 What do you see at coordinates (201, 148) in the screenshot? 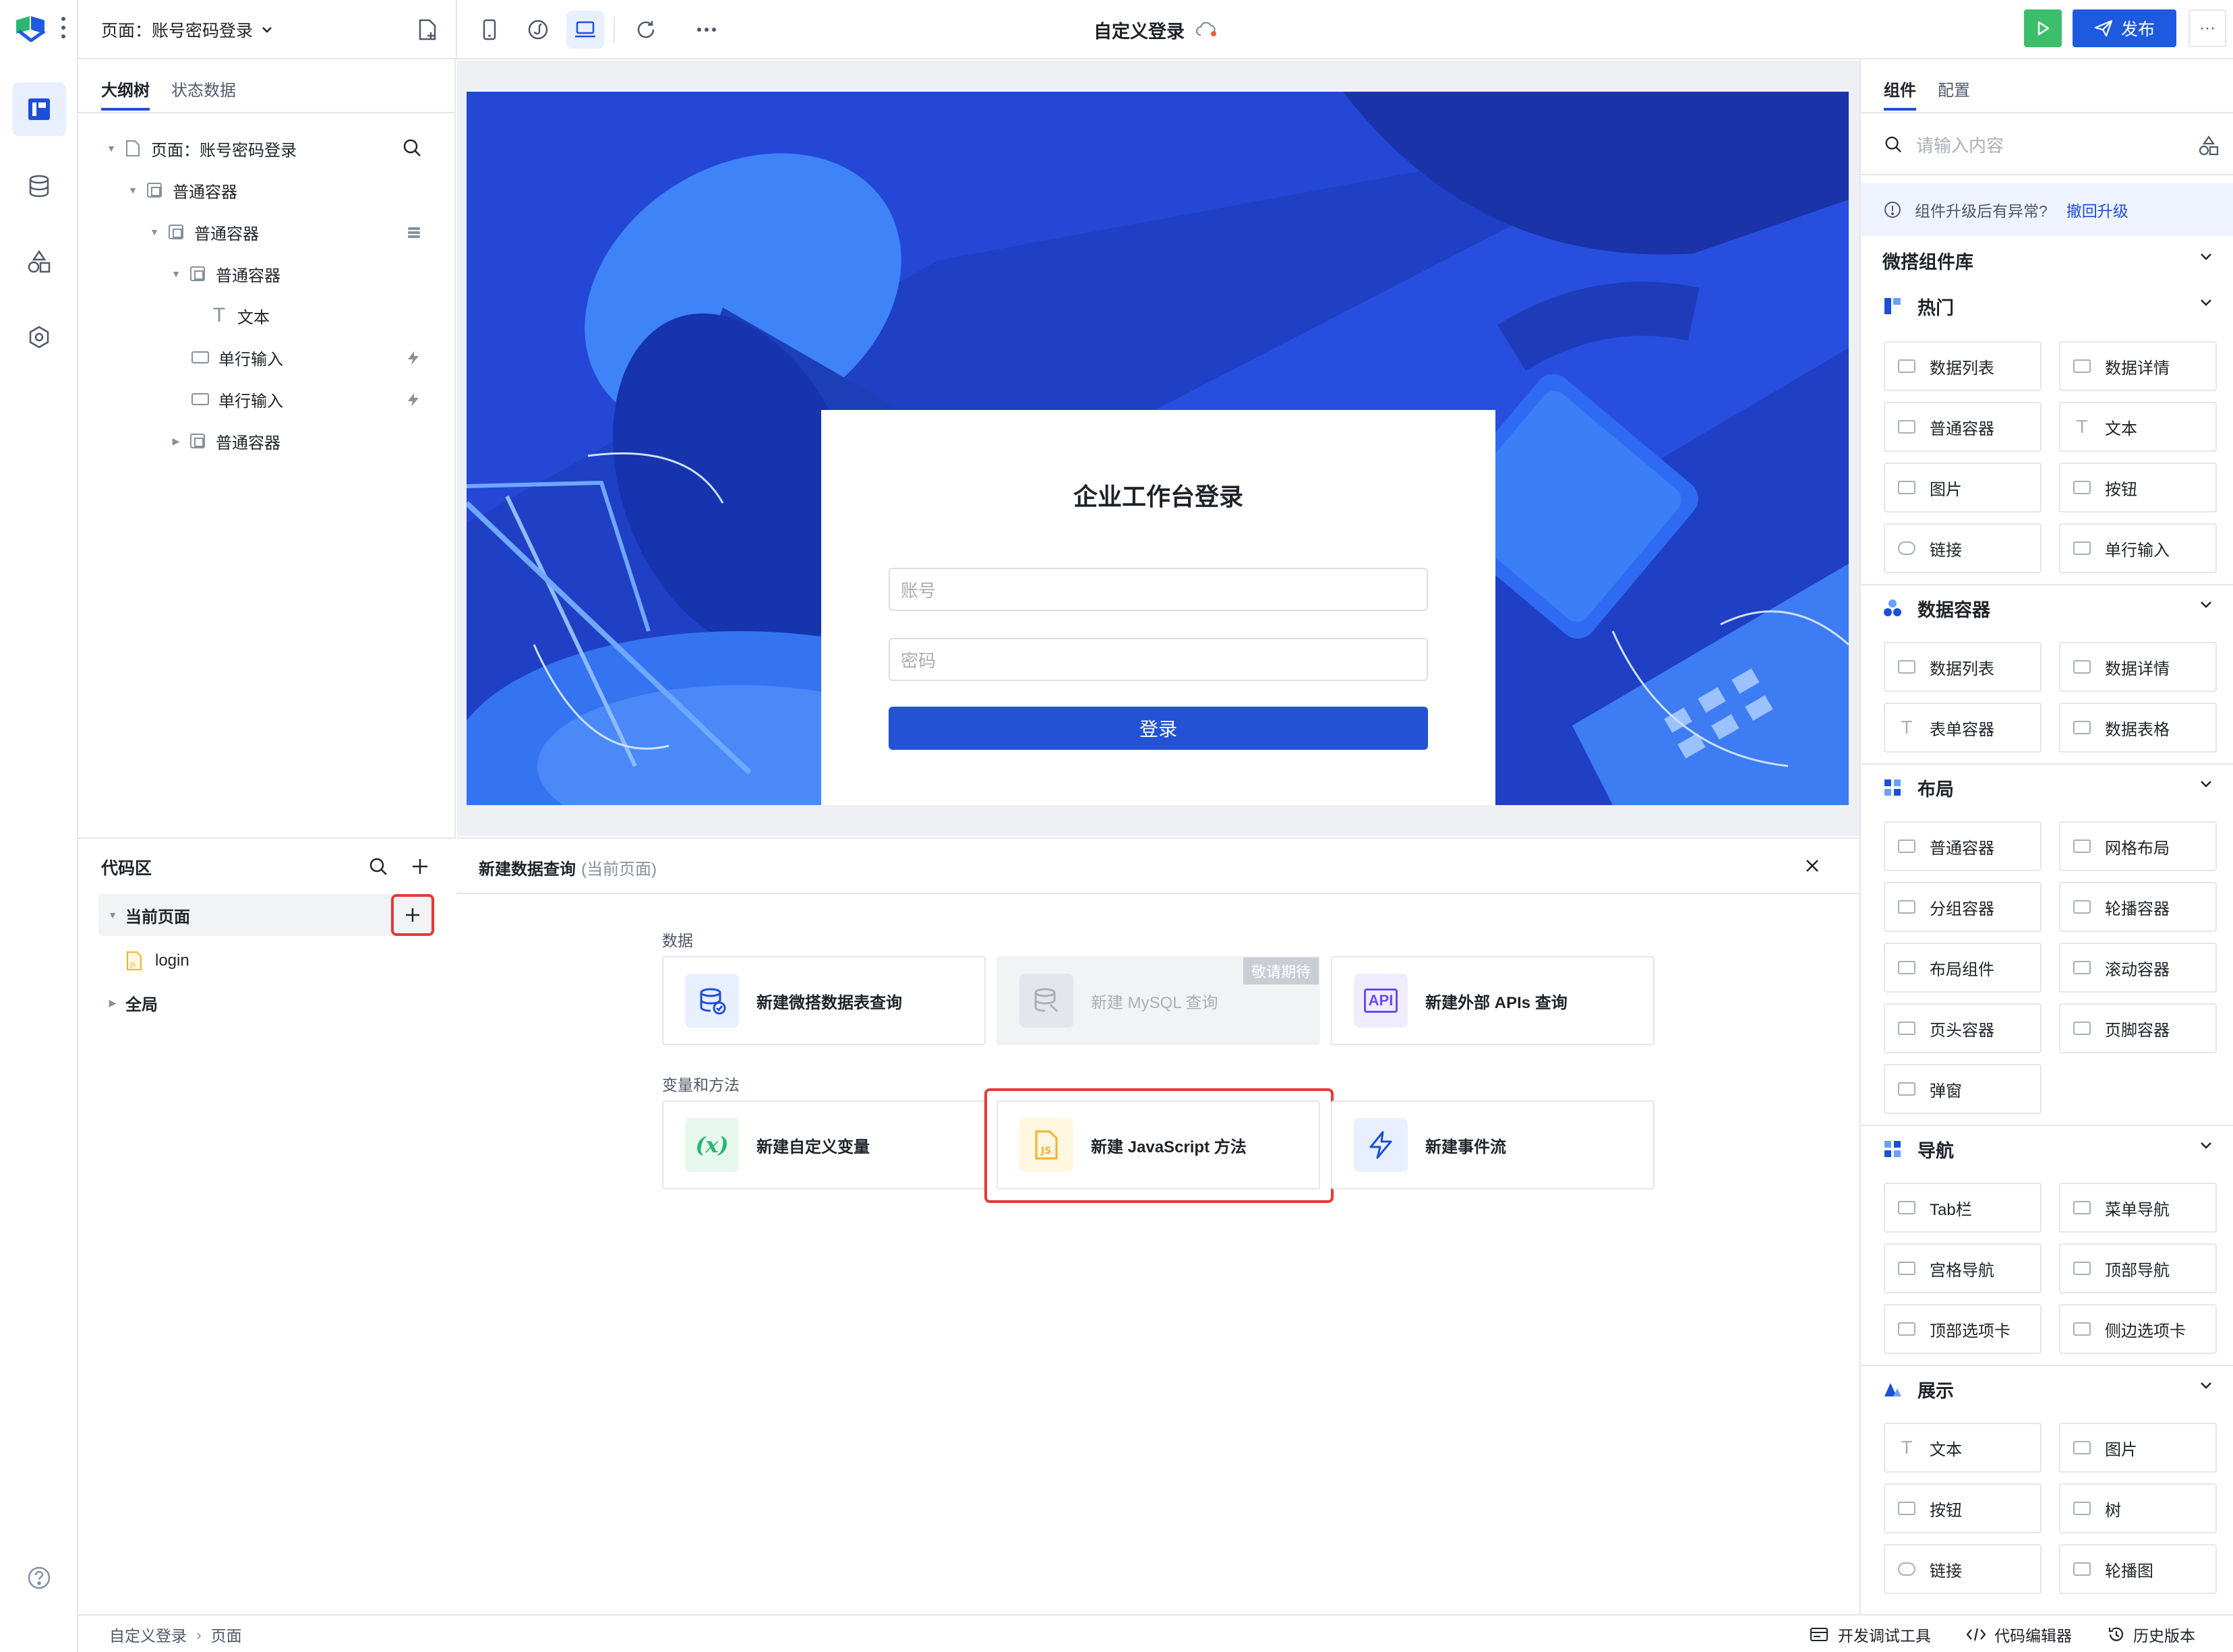
I see `tree-node-page: ▼ 页面：账号密码登录` at bounding box center [201, 148].